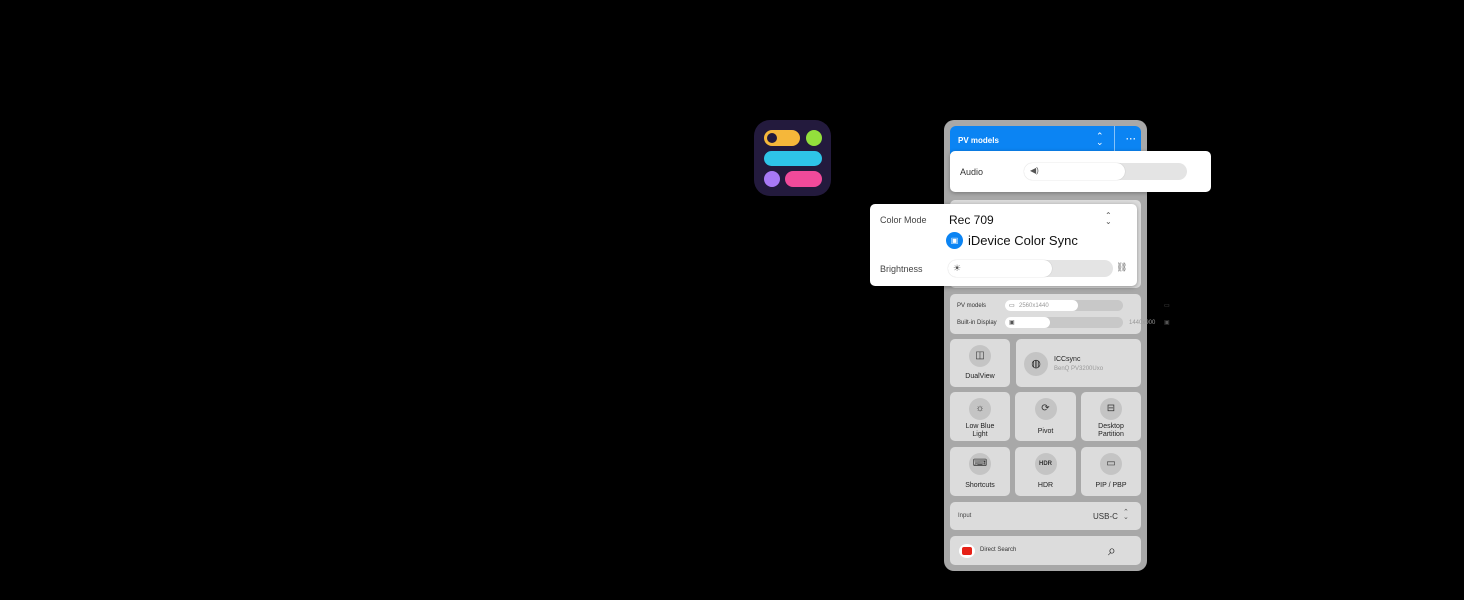 This screenshot has height=600, width=1464. What do you see at coordinates (980, 464) in the screenshot?
I see `keyboard-icon: ⌨` at bounding box center [980, 464].